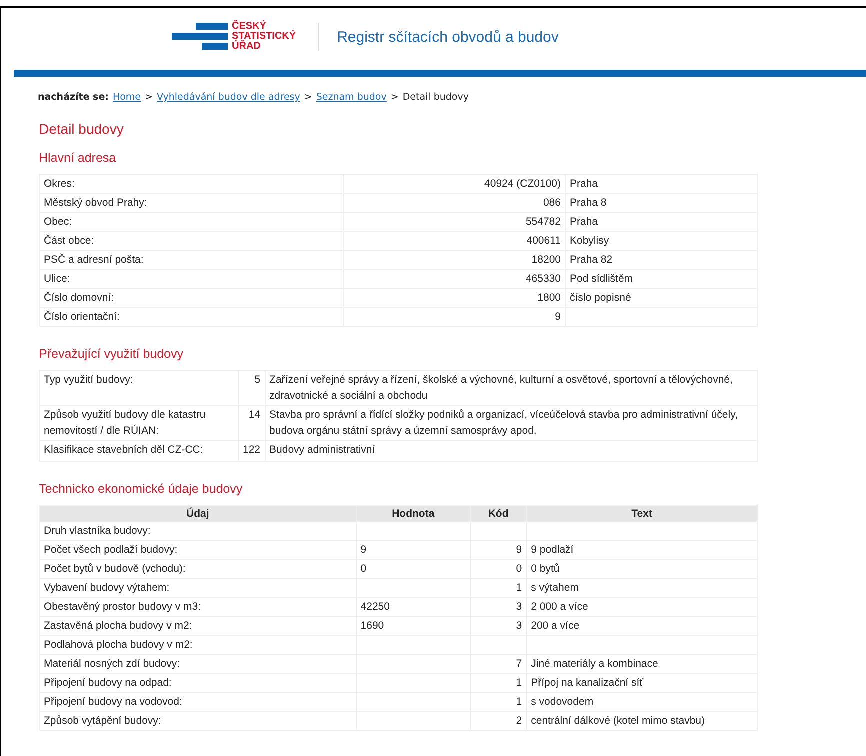 The width and height of the screenshot is (866, 756). I want to click on table-cell: 122, so click(252, 451).